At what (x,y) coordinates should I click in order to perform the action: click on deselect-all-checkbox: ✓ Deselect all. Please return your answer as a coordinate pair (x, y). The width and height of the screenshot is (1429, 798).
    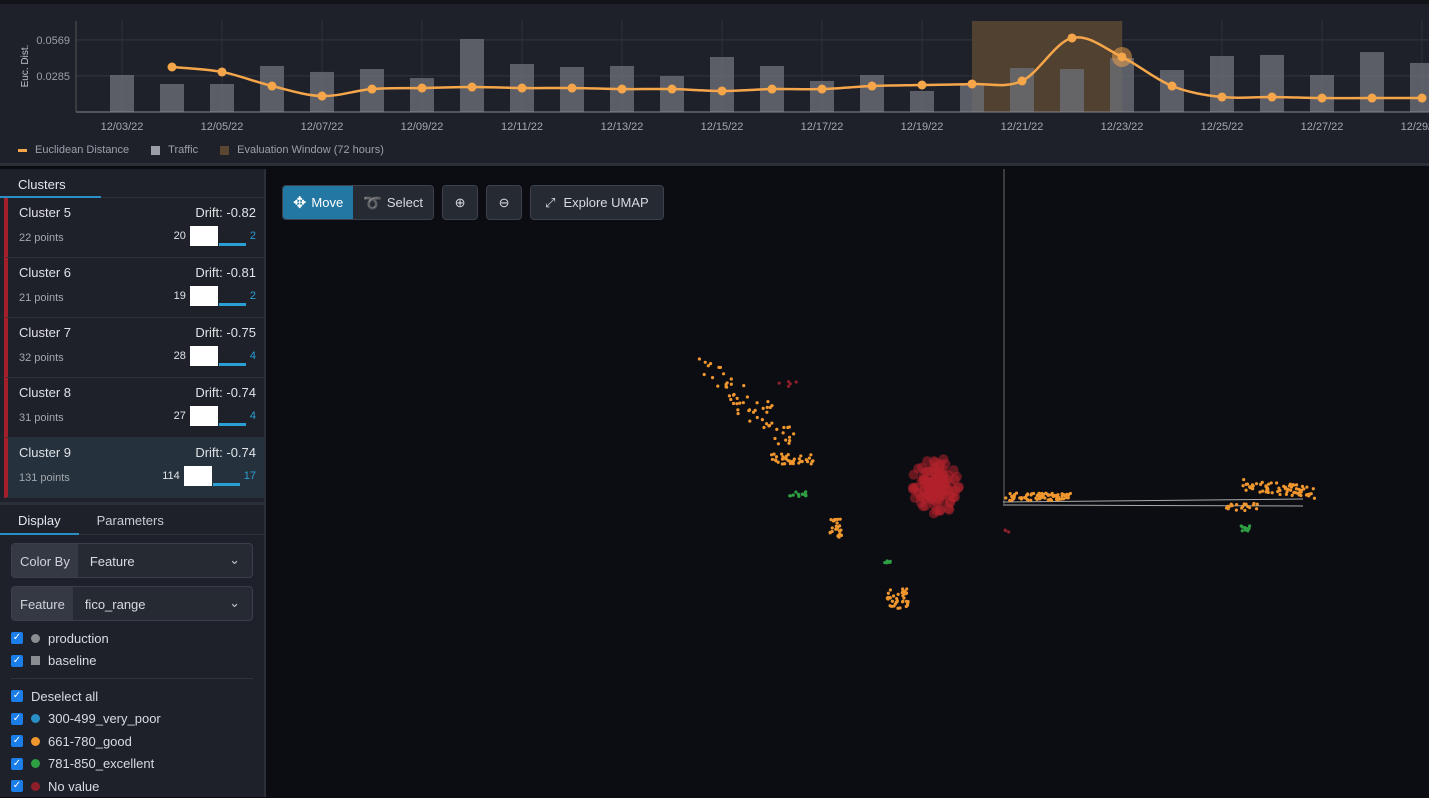
    Looking at the image, I should click on (132, 696).